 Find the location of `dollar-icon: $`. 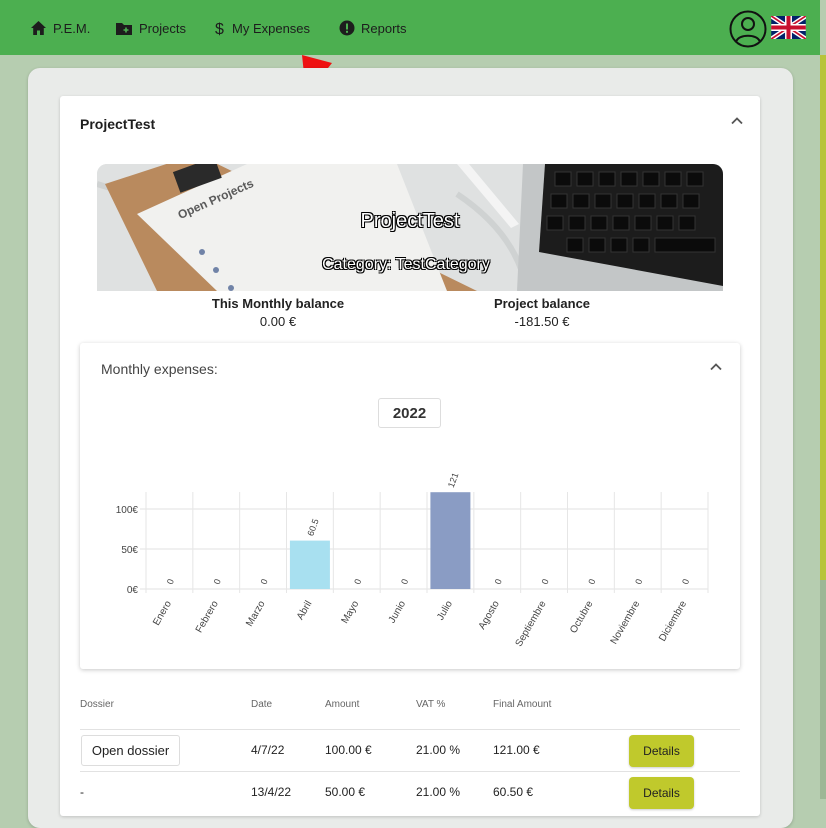

dollar-icon: $ is located at coordinates (219, 29).